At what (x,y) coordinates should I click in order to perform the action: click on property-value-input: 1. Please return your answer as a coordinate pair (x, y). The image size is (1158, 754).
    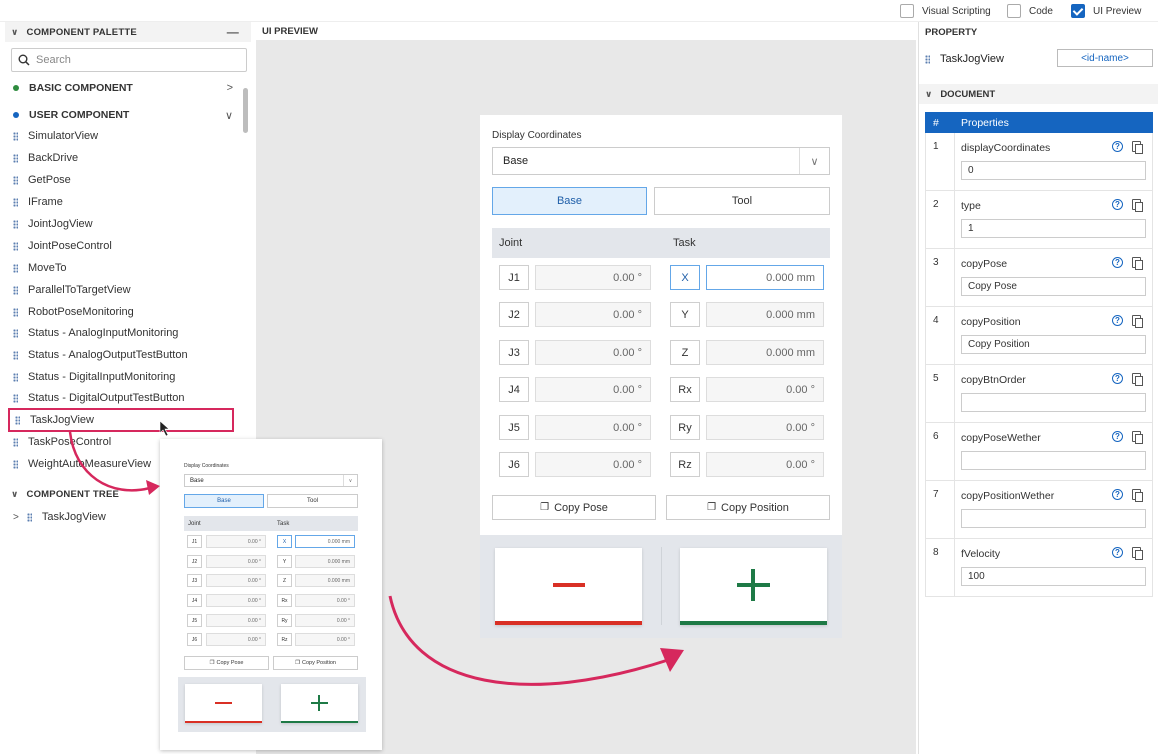
    Looking at the image, I should click on (1053, 228).